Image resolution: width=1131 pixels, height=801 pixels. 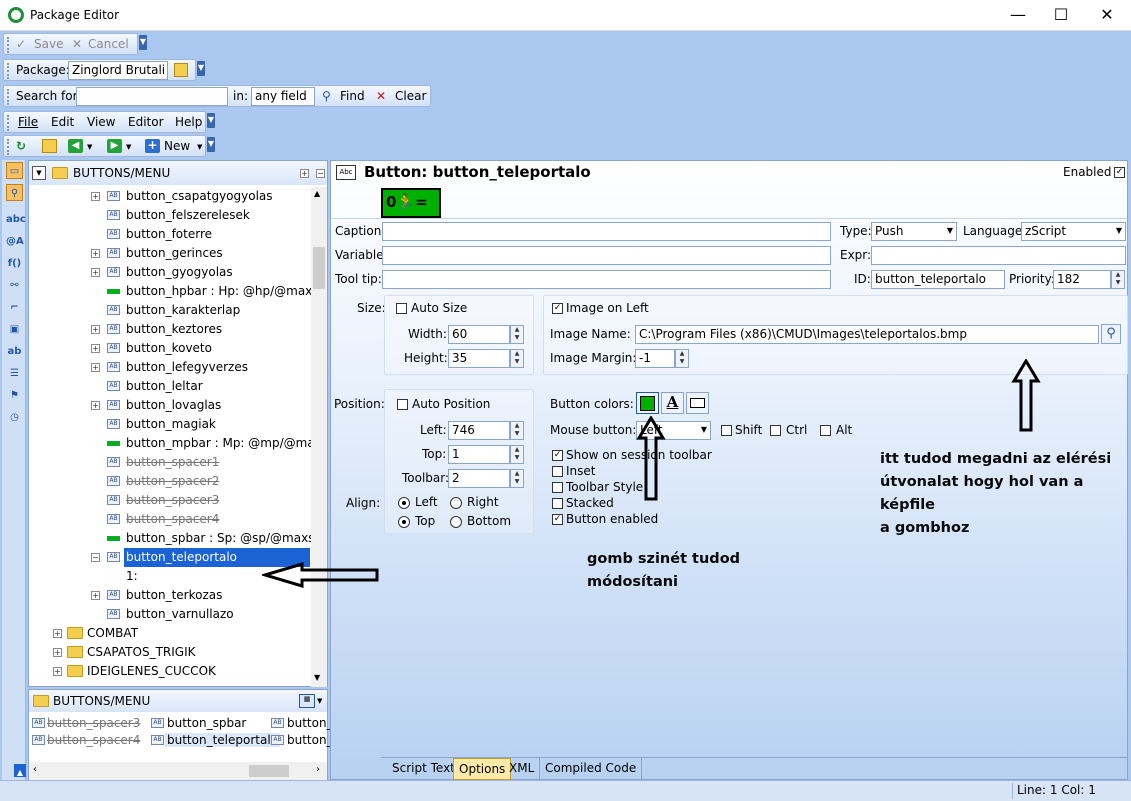 I want to click on expand-all-button: +, so click(x=304, y=173).